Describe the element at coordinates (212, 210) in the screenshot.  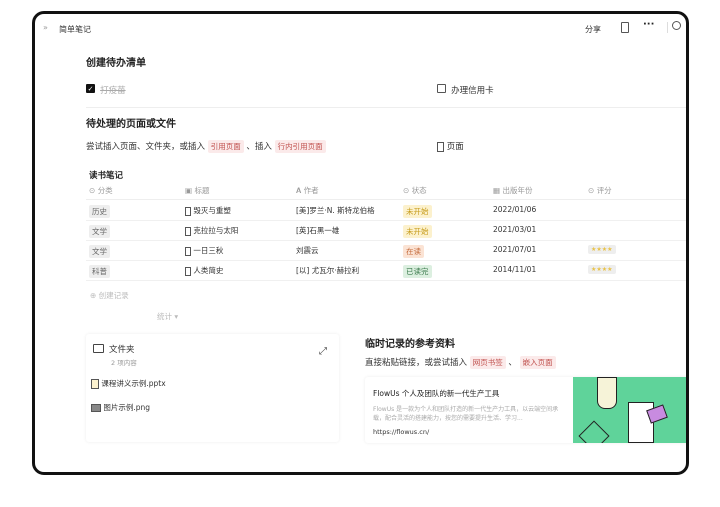
I see `book-title: 毁灭与重塑` at that location.